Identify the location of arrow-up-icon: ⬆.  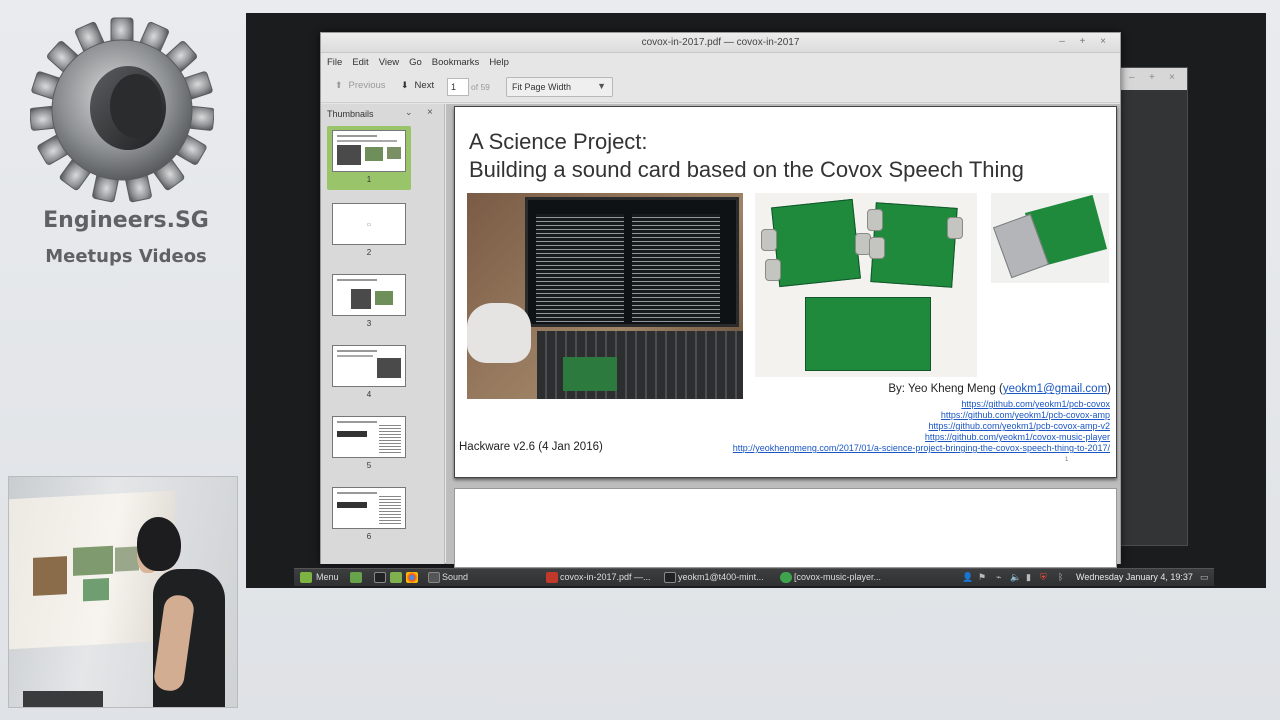
(339, 85).